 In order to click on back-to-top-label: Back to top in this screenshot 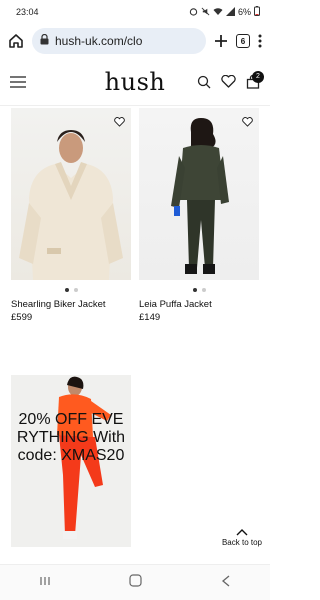, I will do `click(241, 542)`.